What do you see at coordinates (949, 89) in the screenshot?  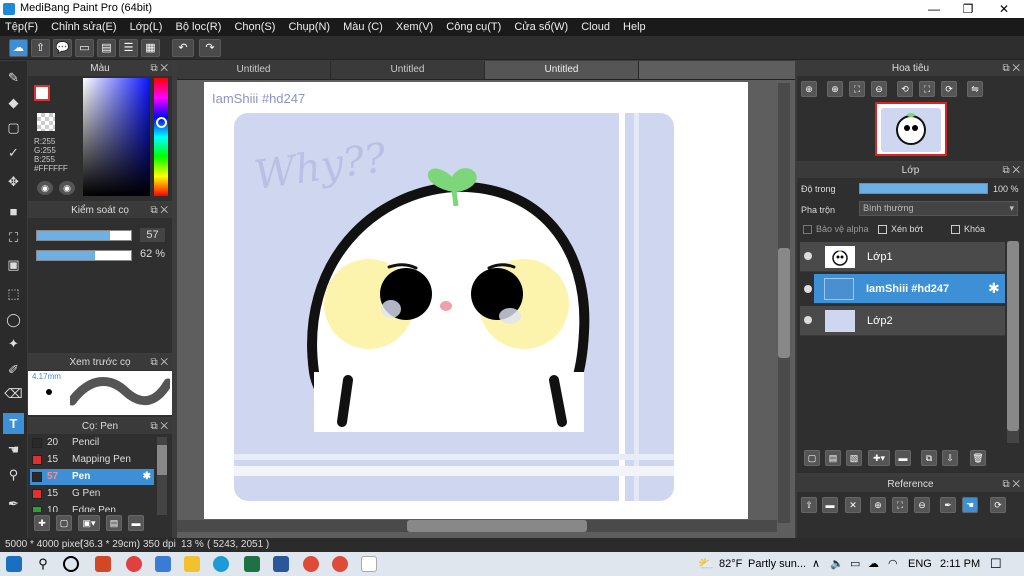 I see `rotate-right-icon: ⟳` at bounding box center [949, 89].